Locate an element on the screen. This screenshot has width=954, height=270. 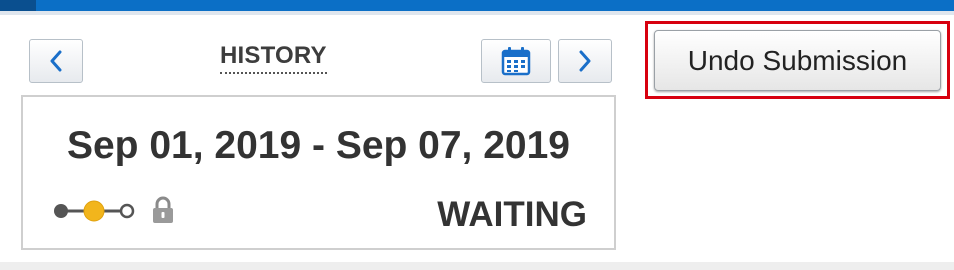
bottom-divider is located at coordinates (477, 266).